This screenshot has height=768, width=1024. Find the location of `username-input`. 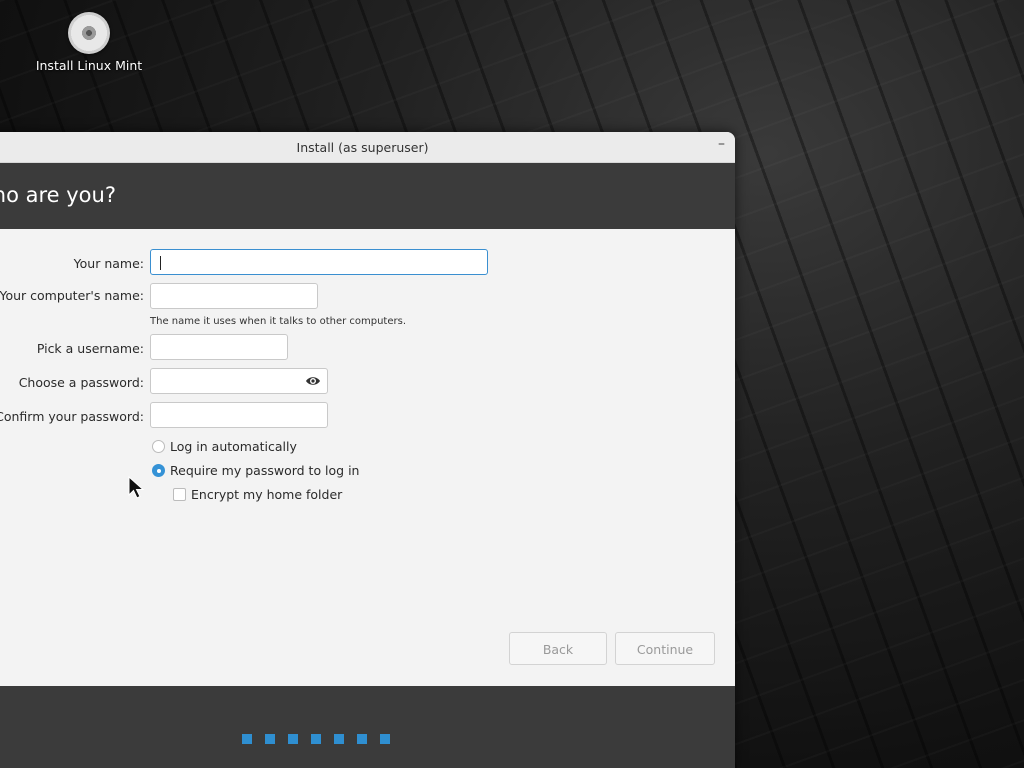

username-input is located at coordinates (219, 347).